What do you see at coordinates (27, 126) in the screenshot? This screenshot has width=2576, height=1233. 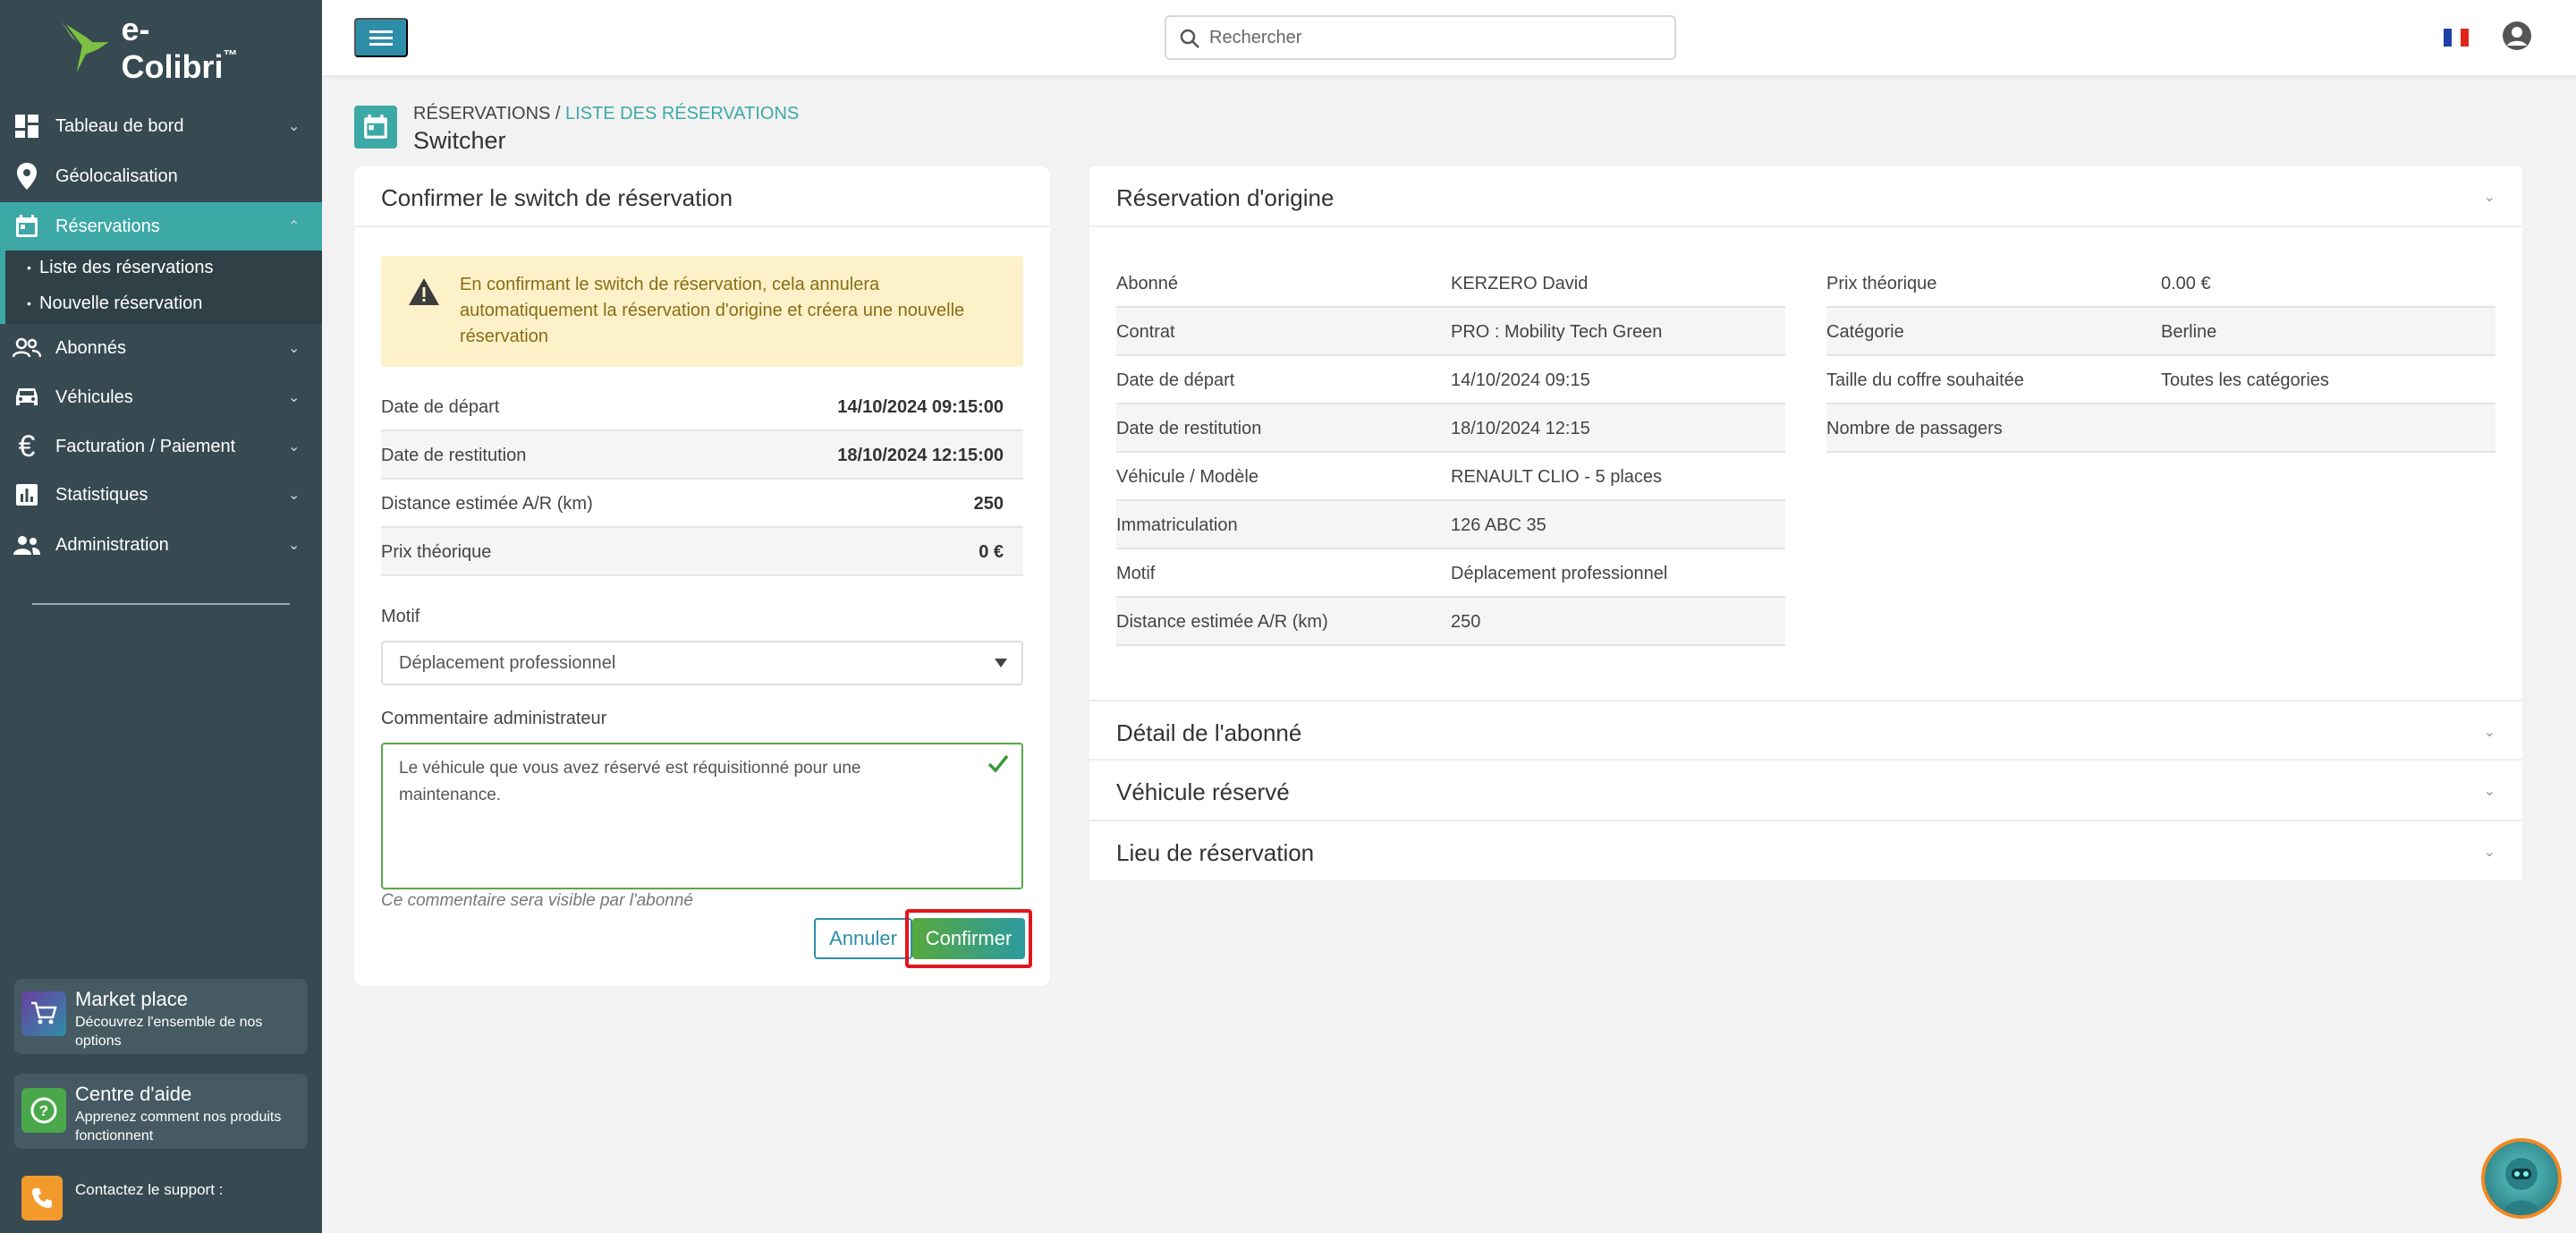 I see `dashboard-icon` at bounding box center [27, 126].